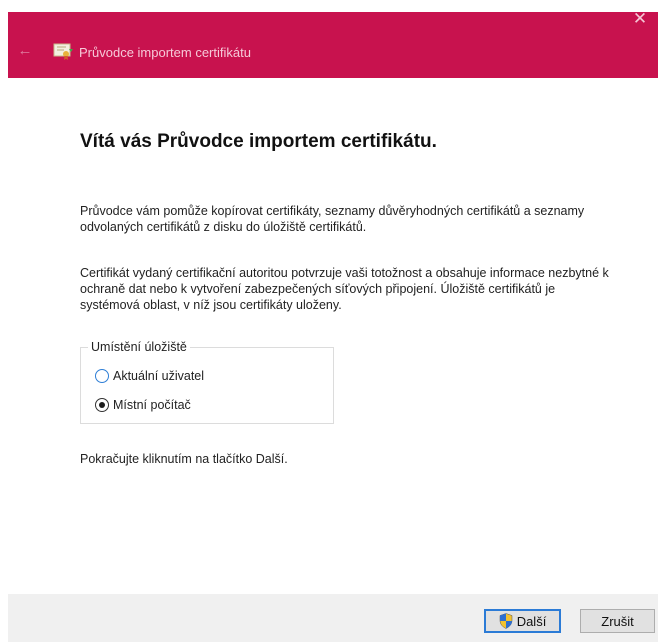 This screenshot has width=658, height=642. Describe the element at coordinates (139, 347) in the screenshot. I see `store-location-legend: Umístění úložiště` at that location.